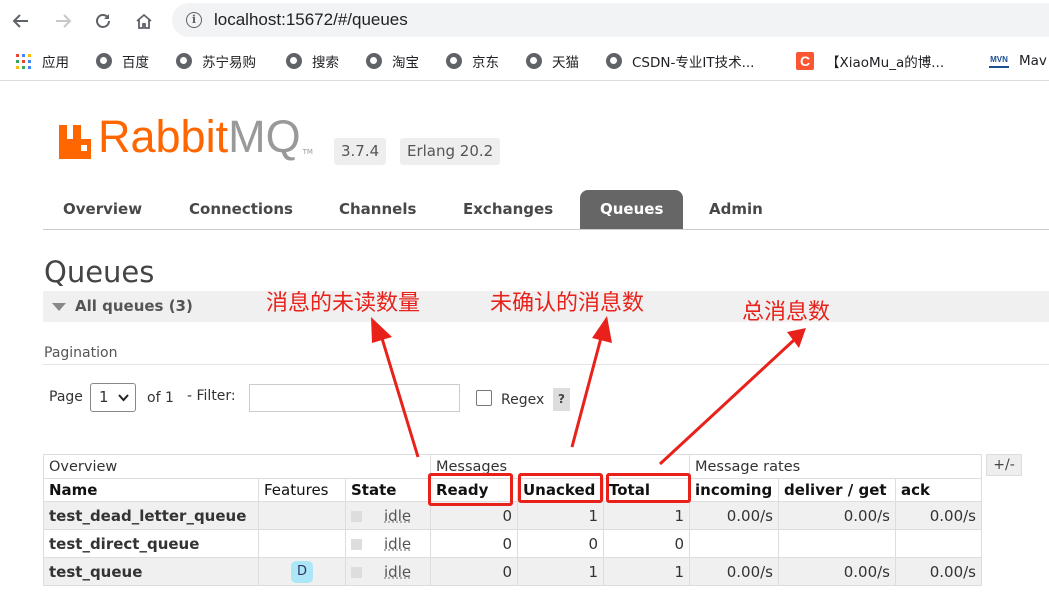 This screenshot has height=599, width=1049. What do you see at coordinates (356, 572) in the screenshot?
I see `state-square-icon` at bounding box center [356, 572].